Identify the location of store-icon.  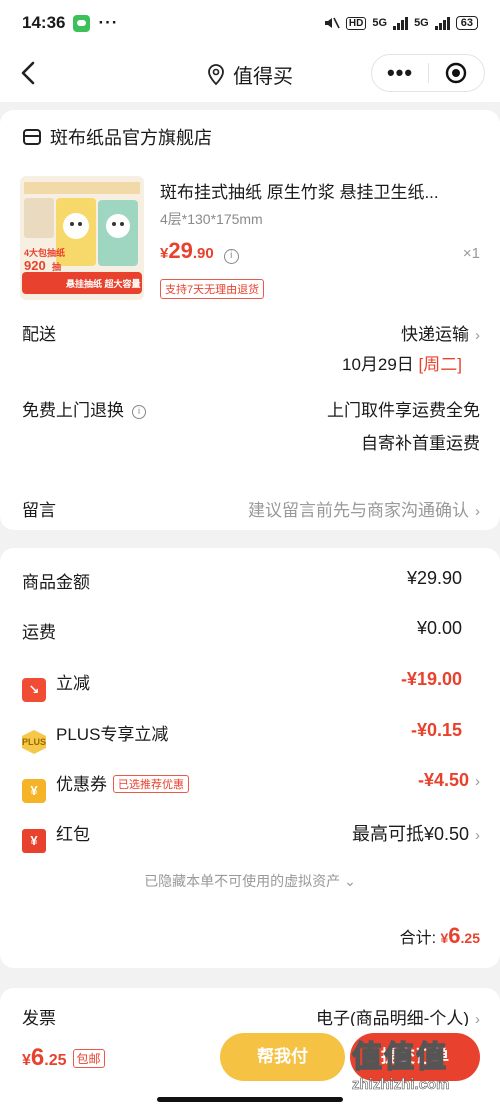
(32, 137).